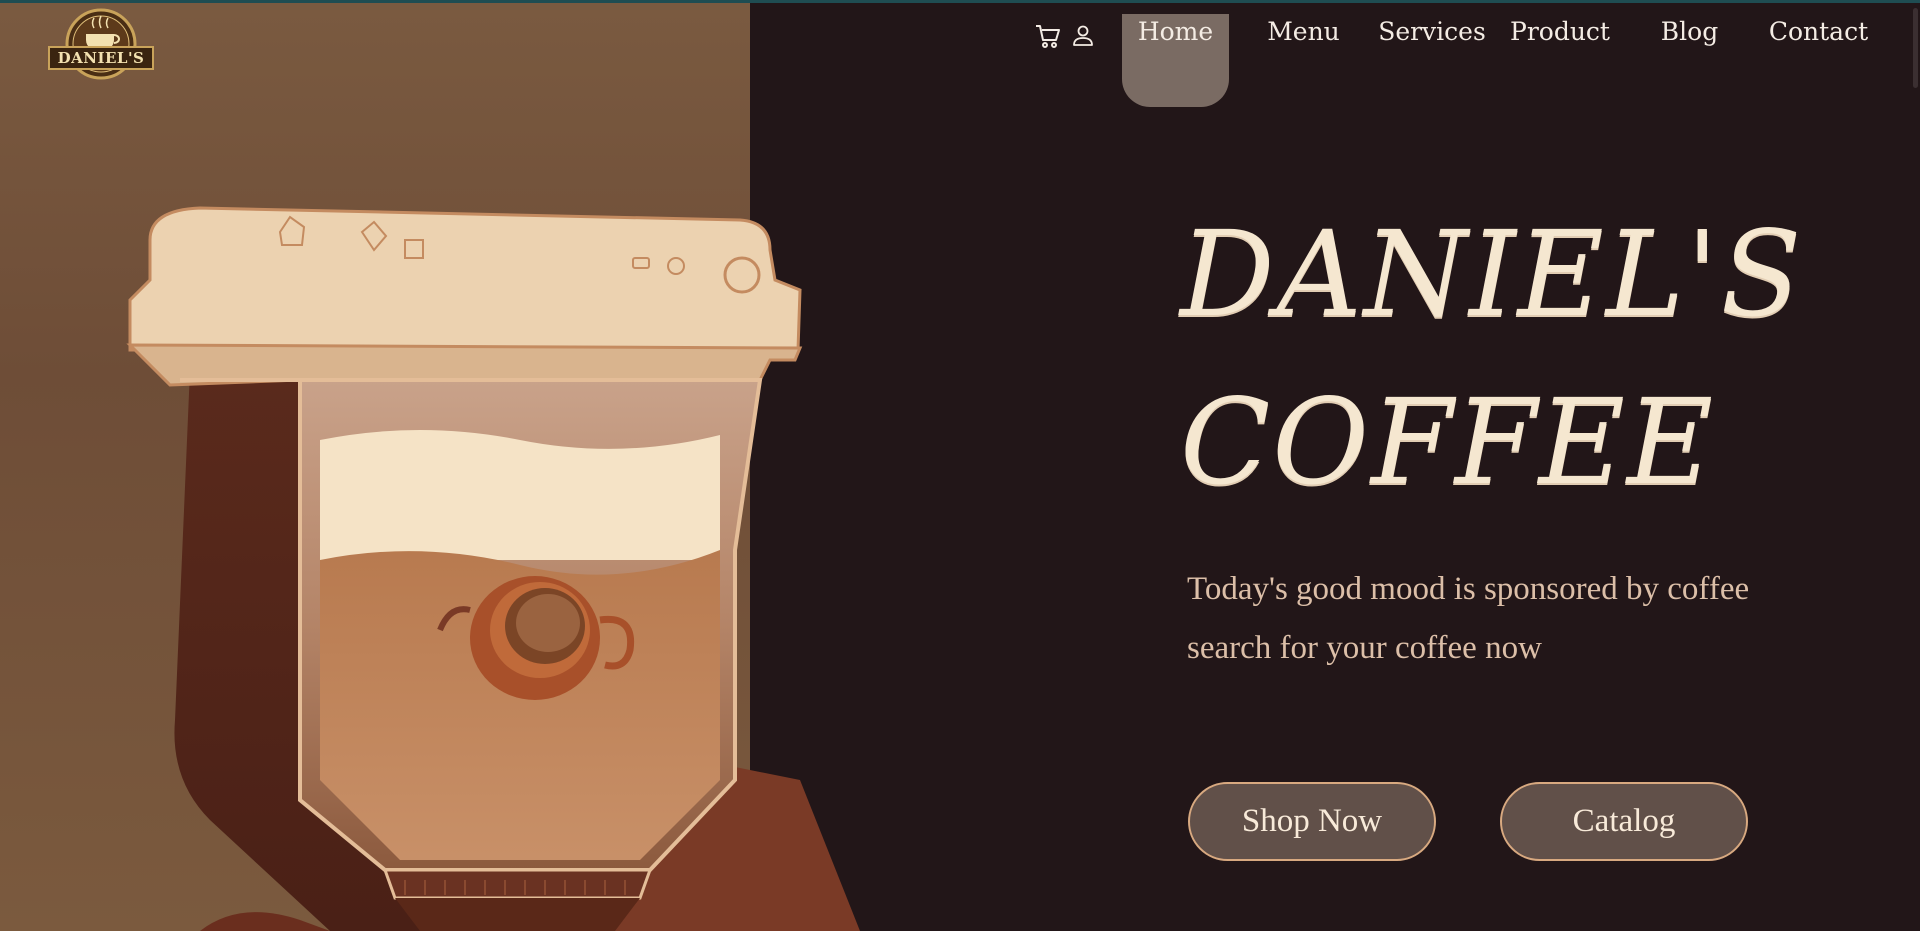  What do you see at coordinates (1818, 32) in the screenshot?
I see `nav-contact-link: Contact` at bounding box center [1818, 32].